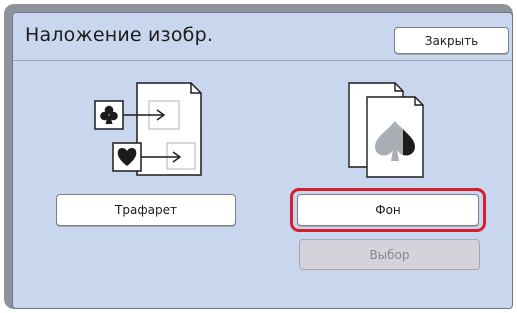  What do you see at coordinates (451, 40) in the screenshot?
I see `close-button: Закрыть` at bounding box center [451, 40].